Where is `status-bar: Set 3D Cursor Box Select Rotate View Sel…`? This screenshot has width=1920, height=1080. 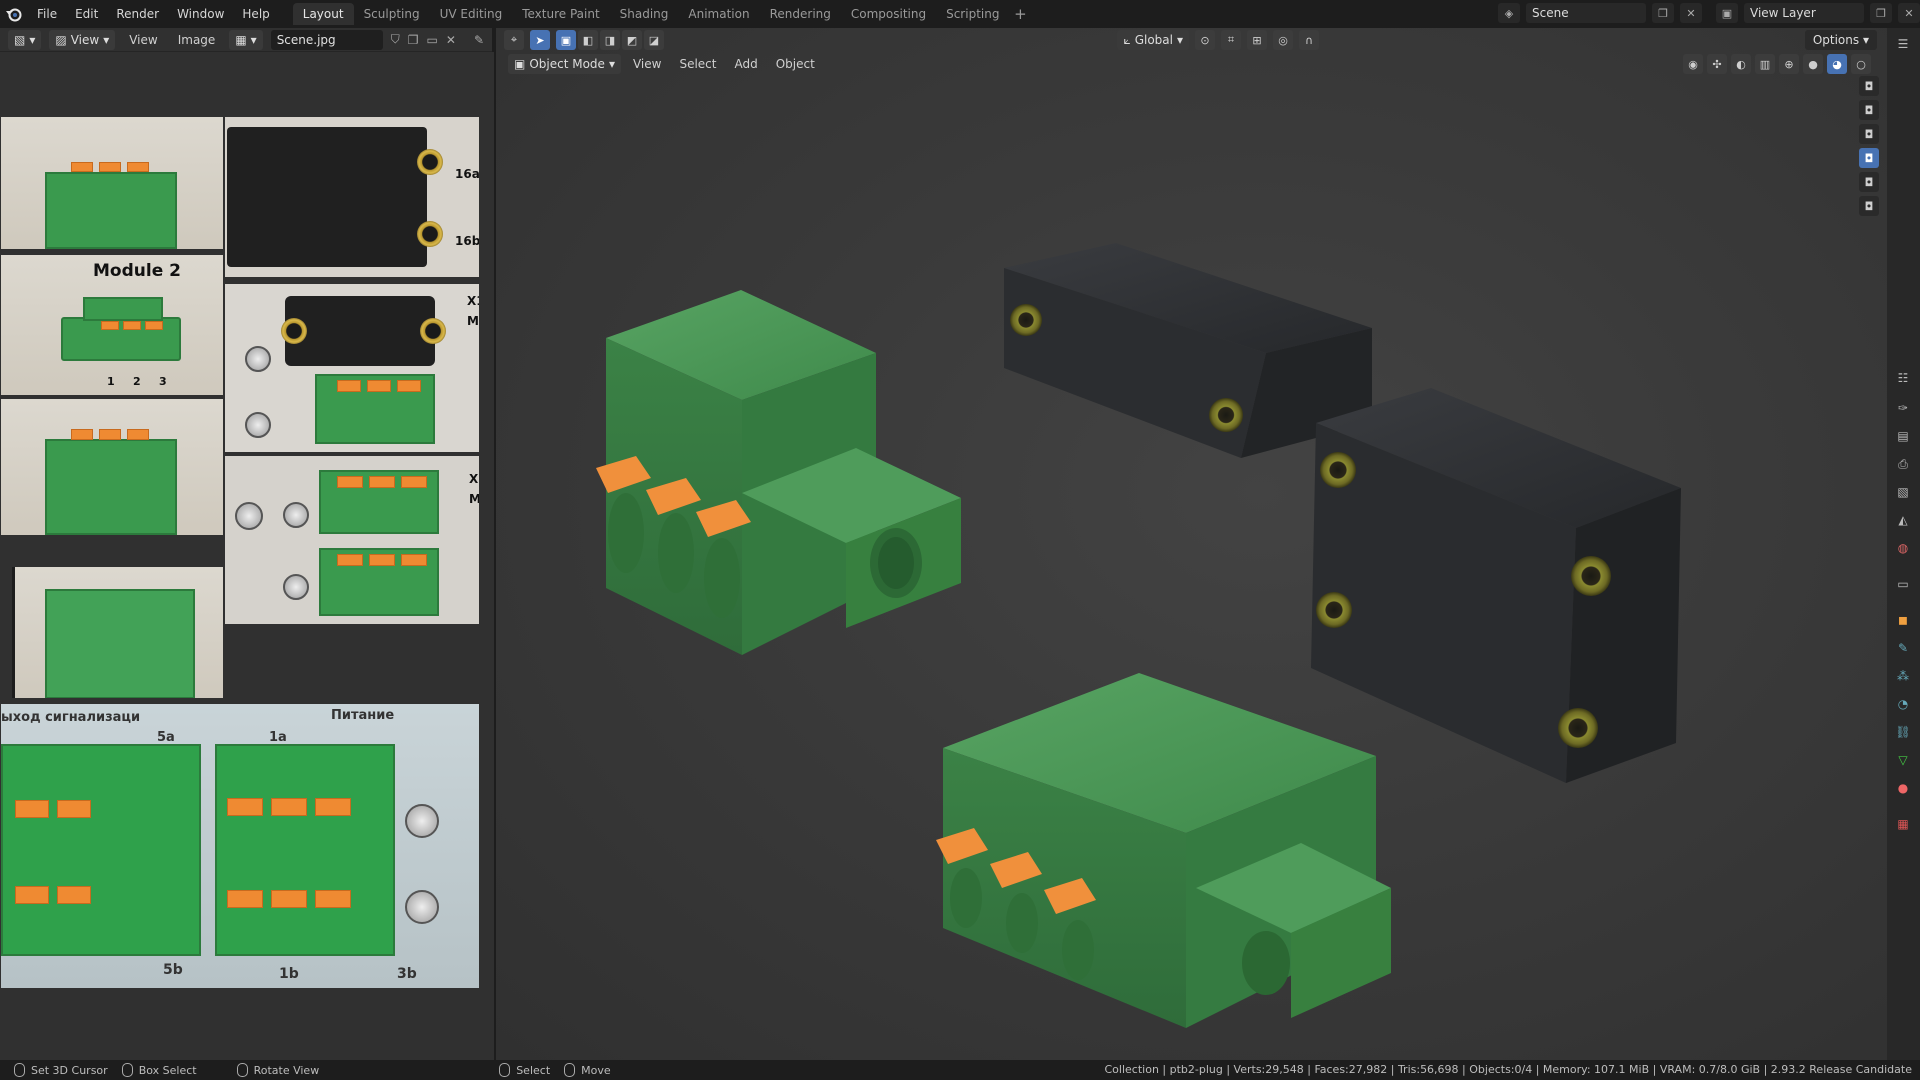
status-bar: Set 3D Cursor Box Select Rotate View Sel… is located at coordinates (960, 1070).